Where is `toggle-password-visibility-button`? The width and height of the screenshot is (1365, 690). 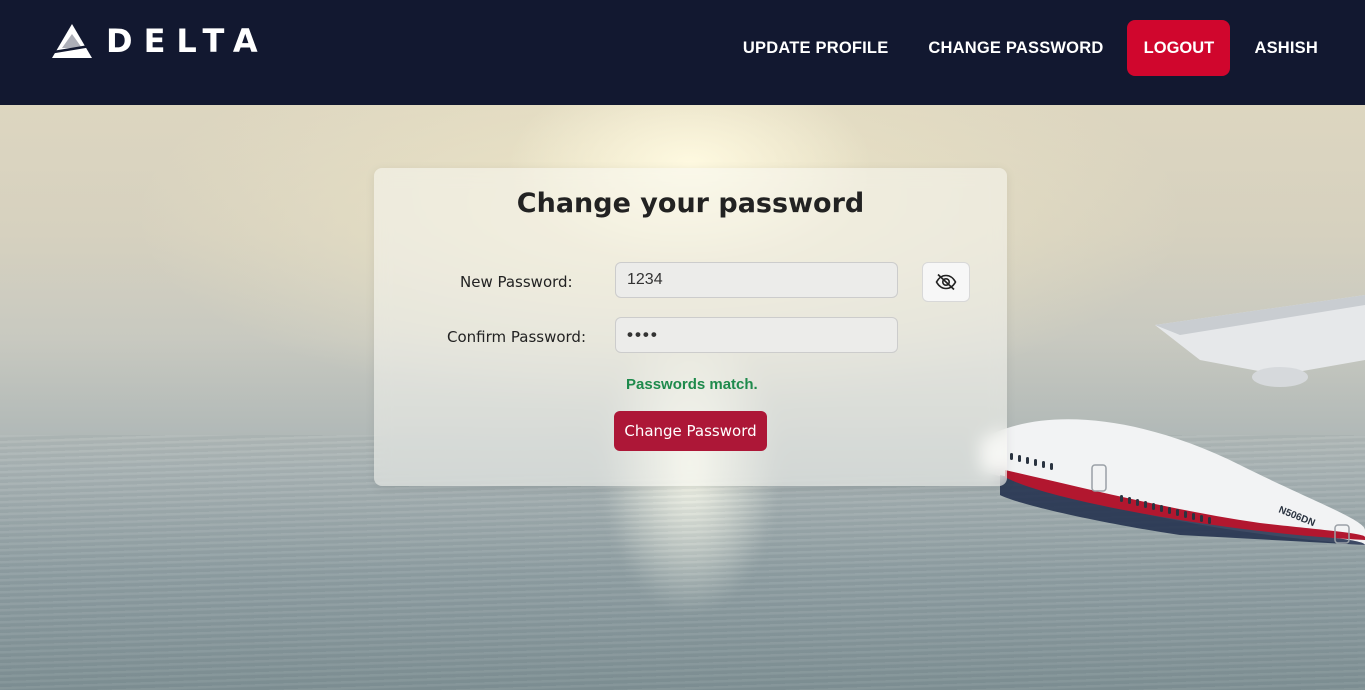 toggle-password-visibility-button is located at coordinates (946, 282).